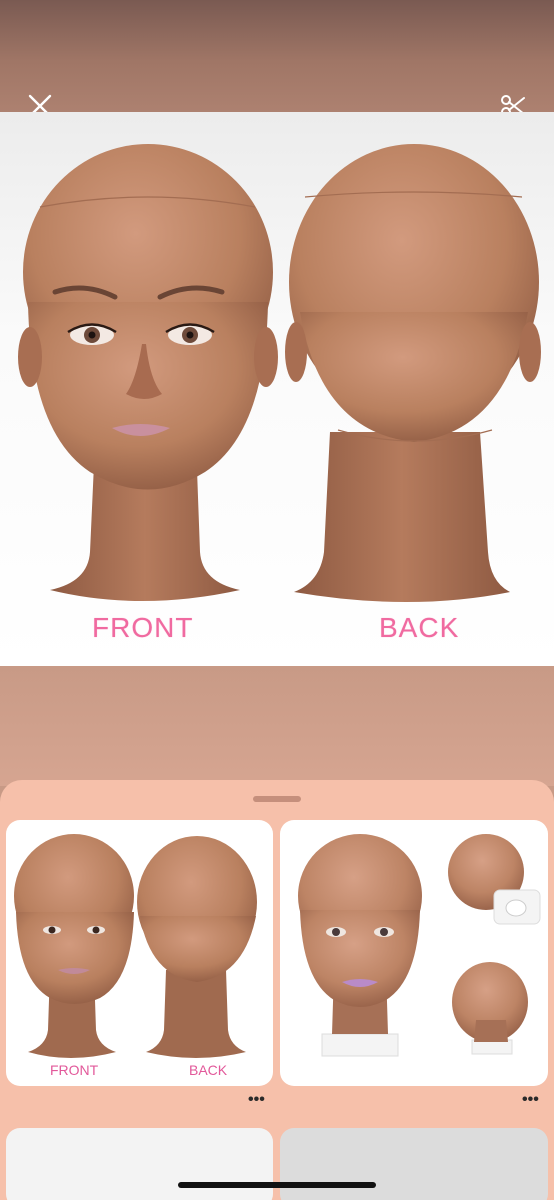 The width and height of the screenshot is (554, 1200). Describe the element at coordinates (74, 1070) in the screenshot. I see `thumb-front-label: FRONT` at that location.